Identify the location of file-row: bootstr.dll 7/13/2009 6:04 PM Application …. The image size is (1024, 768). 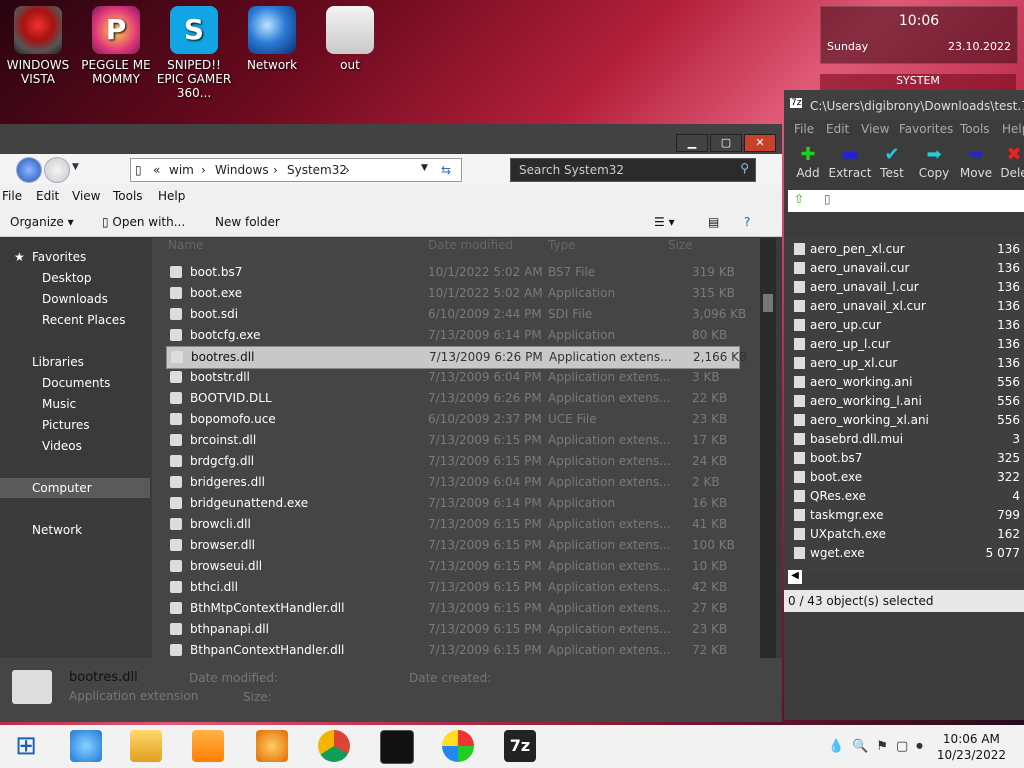
(452, 377).